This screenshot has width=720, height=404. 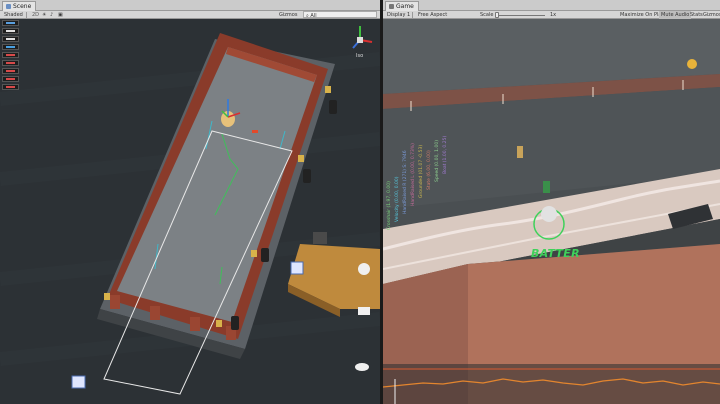 What do you see at coordinates (190, 5) in the screenshot?
I see `scene-tab-bar: Scene` at bounding box center [190, 5].